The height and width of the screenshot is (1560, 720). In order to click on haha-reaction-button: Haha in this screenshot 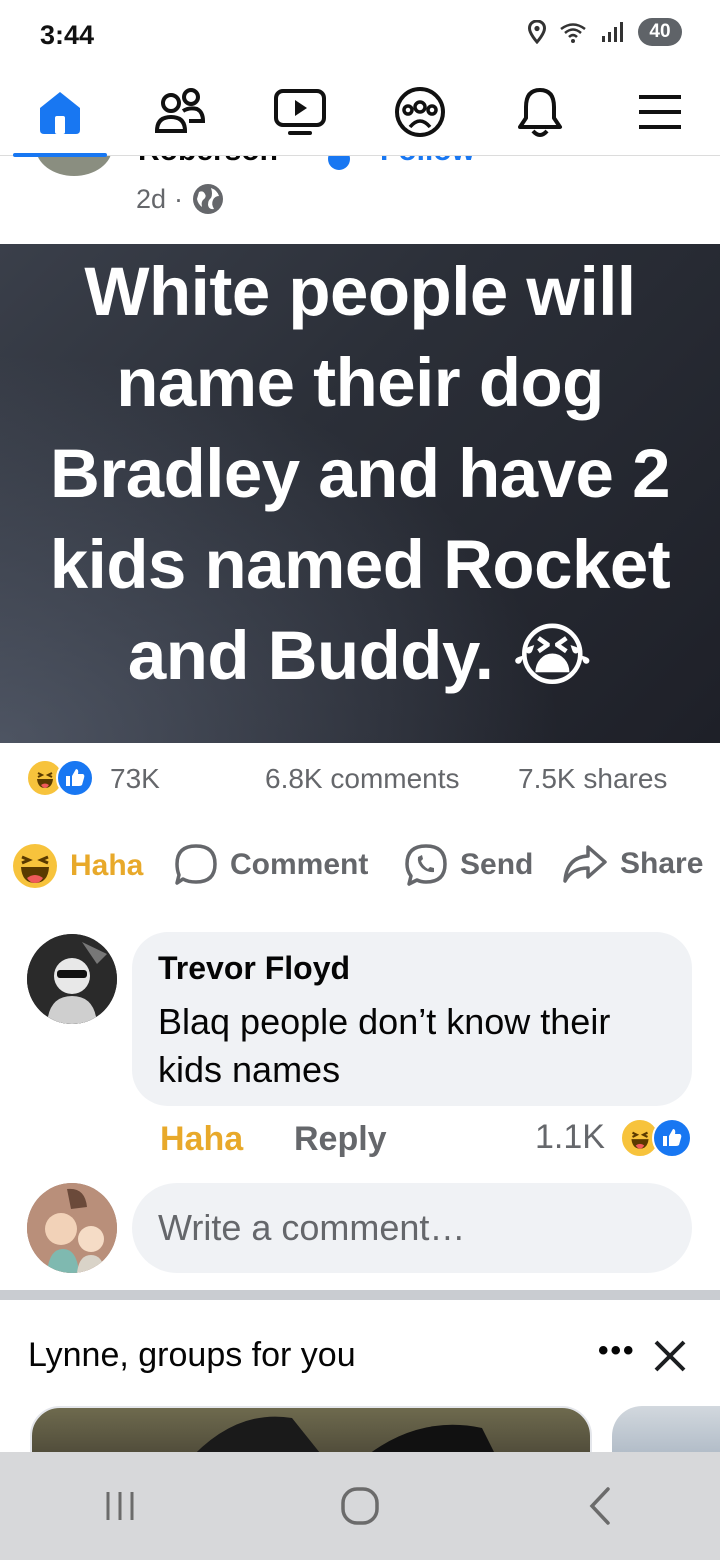, I will do `click(77, 866)`.